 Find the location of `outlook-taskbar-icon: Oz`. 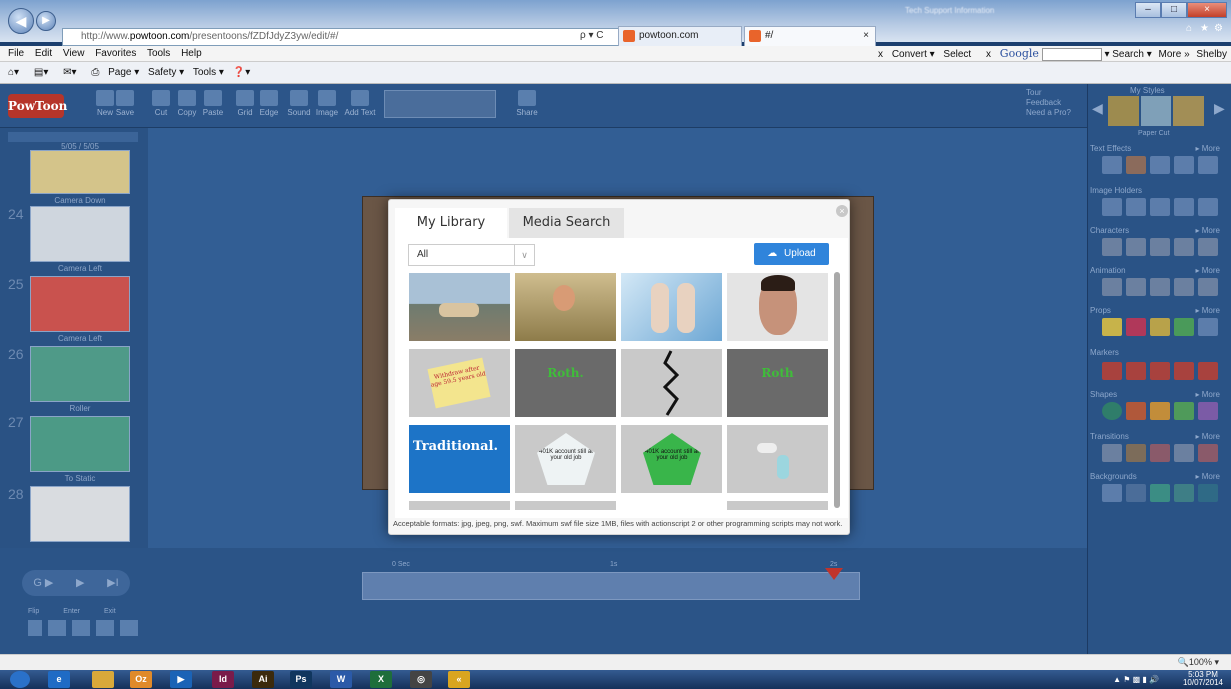

outlook-taskbar-icon: Oz is located at coordinates (141, 679).